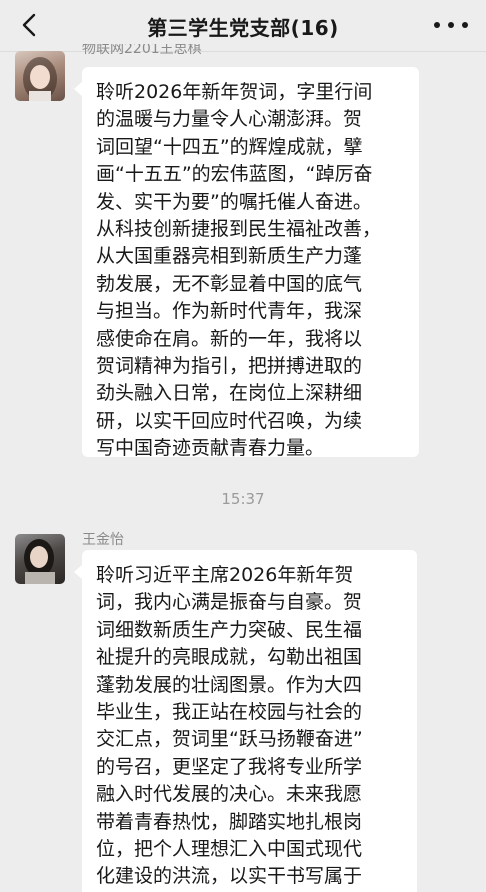 The image size is (486, 892). What do you see at coordinates (103, 540) in the screenshot?
I see `sender-name: 王金怡` at bounding box center [103, 540].